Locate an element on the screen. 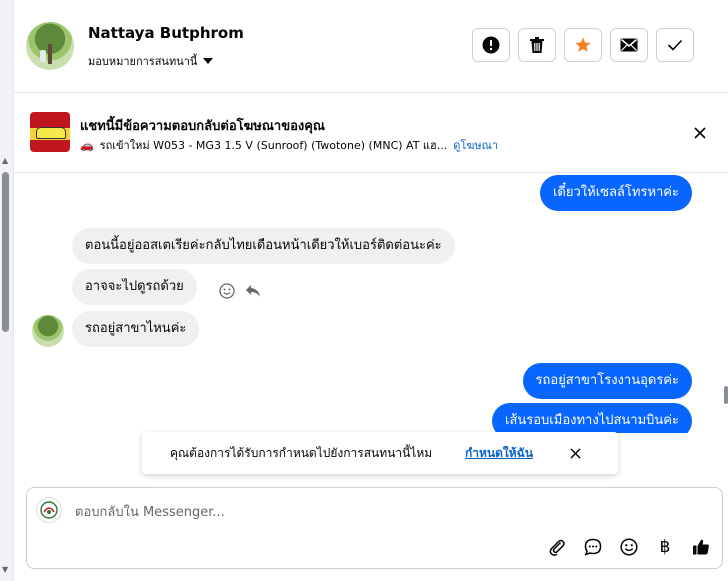 The image size is (728, 581). spam-icon is located at coordinates (491, 45).